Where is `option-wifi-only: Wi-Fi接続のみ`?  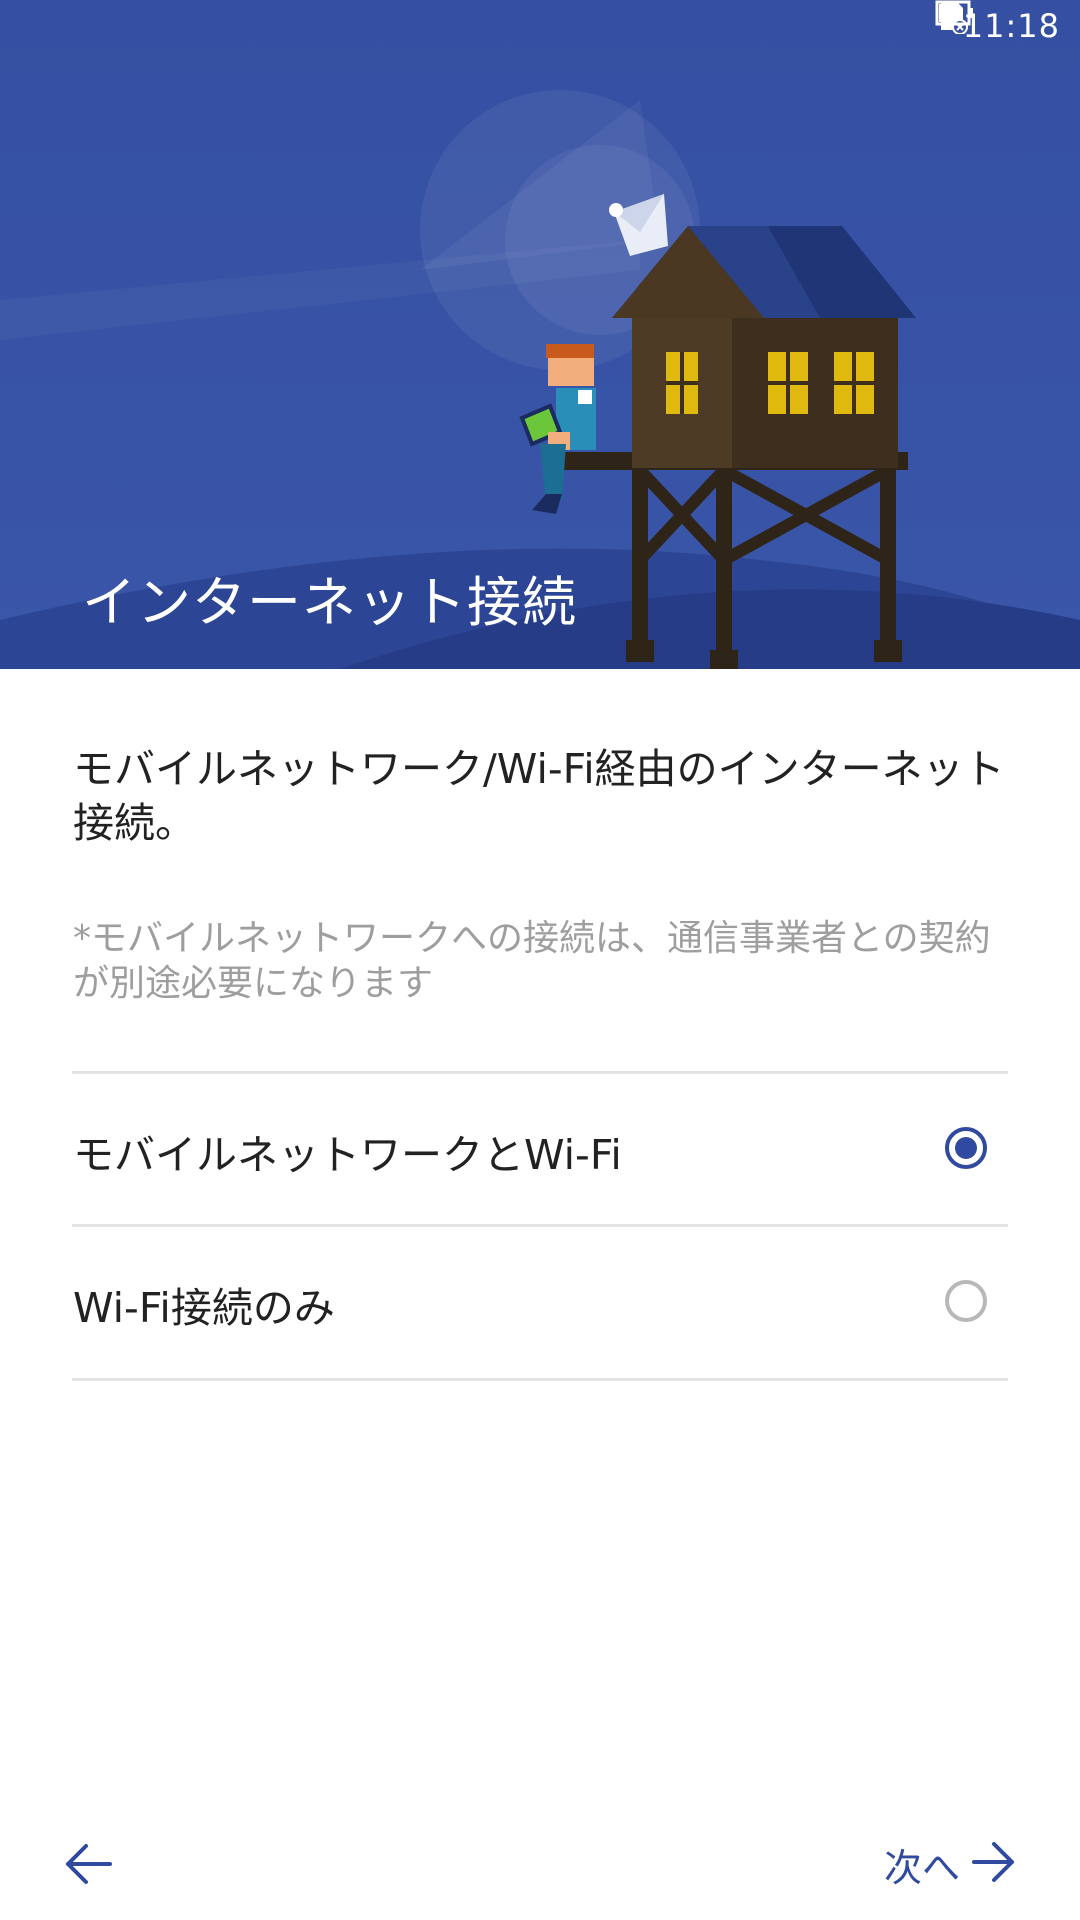 option-wifi-only: Wi-Fi接続のみ is located at coordinates (540, 1304).